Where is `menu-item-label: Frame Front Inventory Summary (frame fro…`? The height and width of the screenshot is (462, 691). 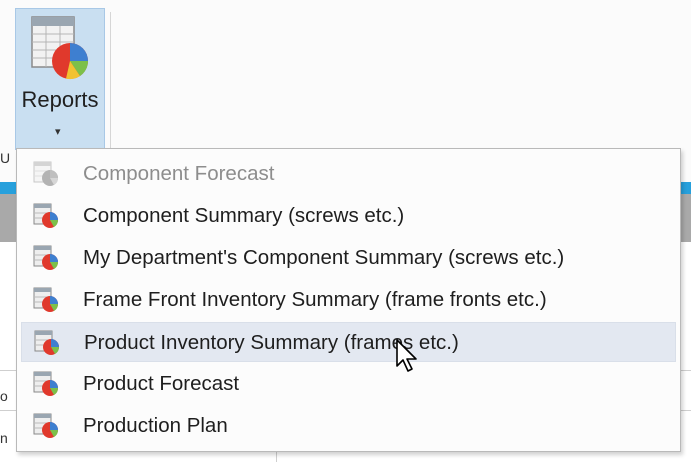 menu-item-label: Frame Front Inventory Summary (frame fro… is located at coordinates (315, 299).